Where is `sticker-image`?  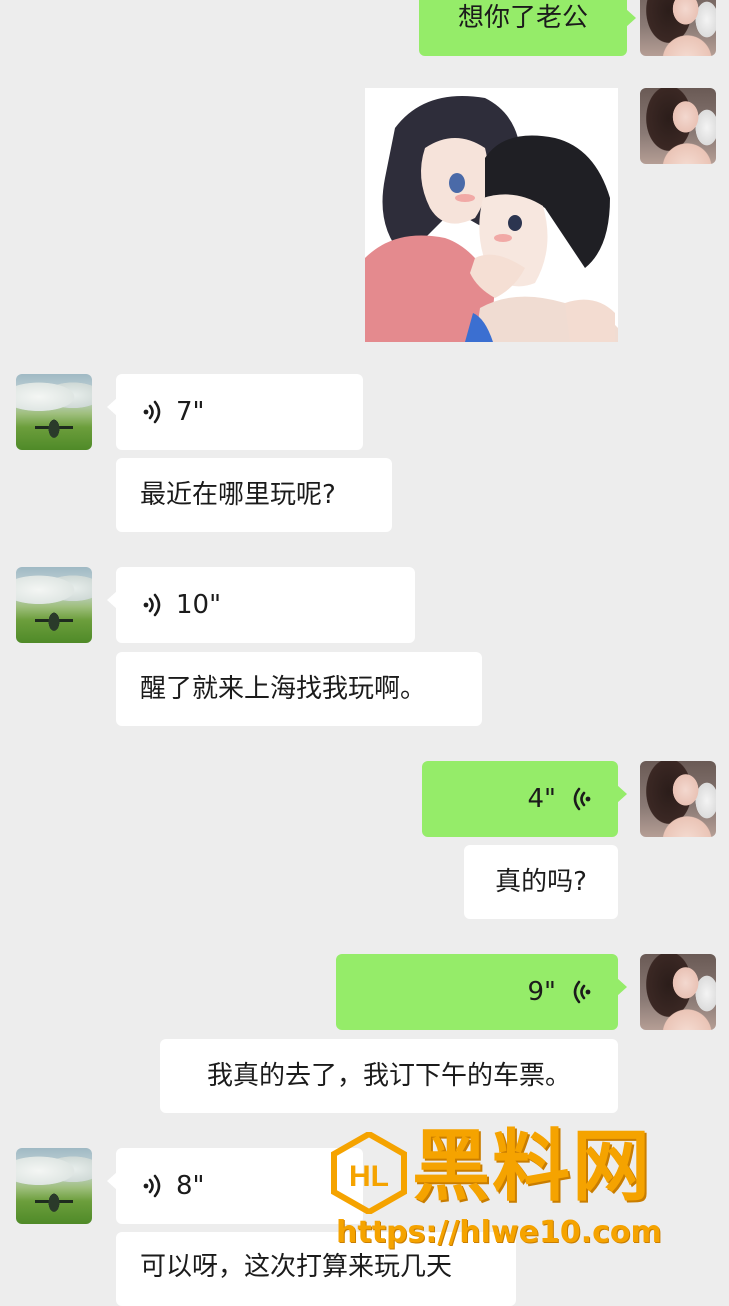
sticker-image is located at coordinates (491, 215).